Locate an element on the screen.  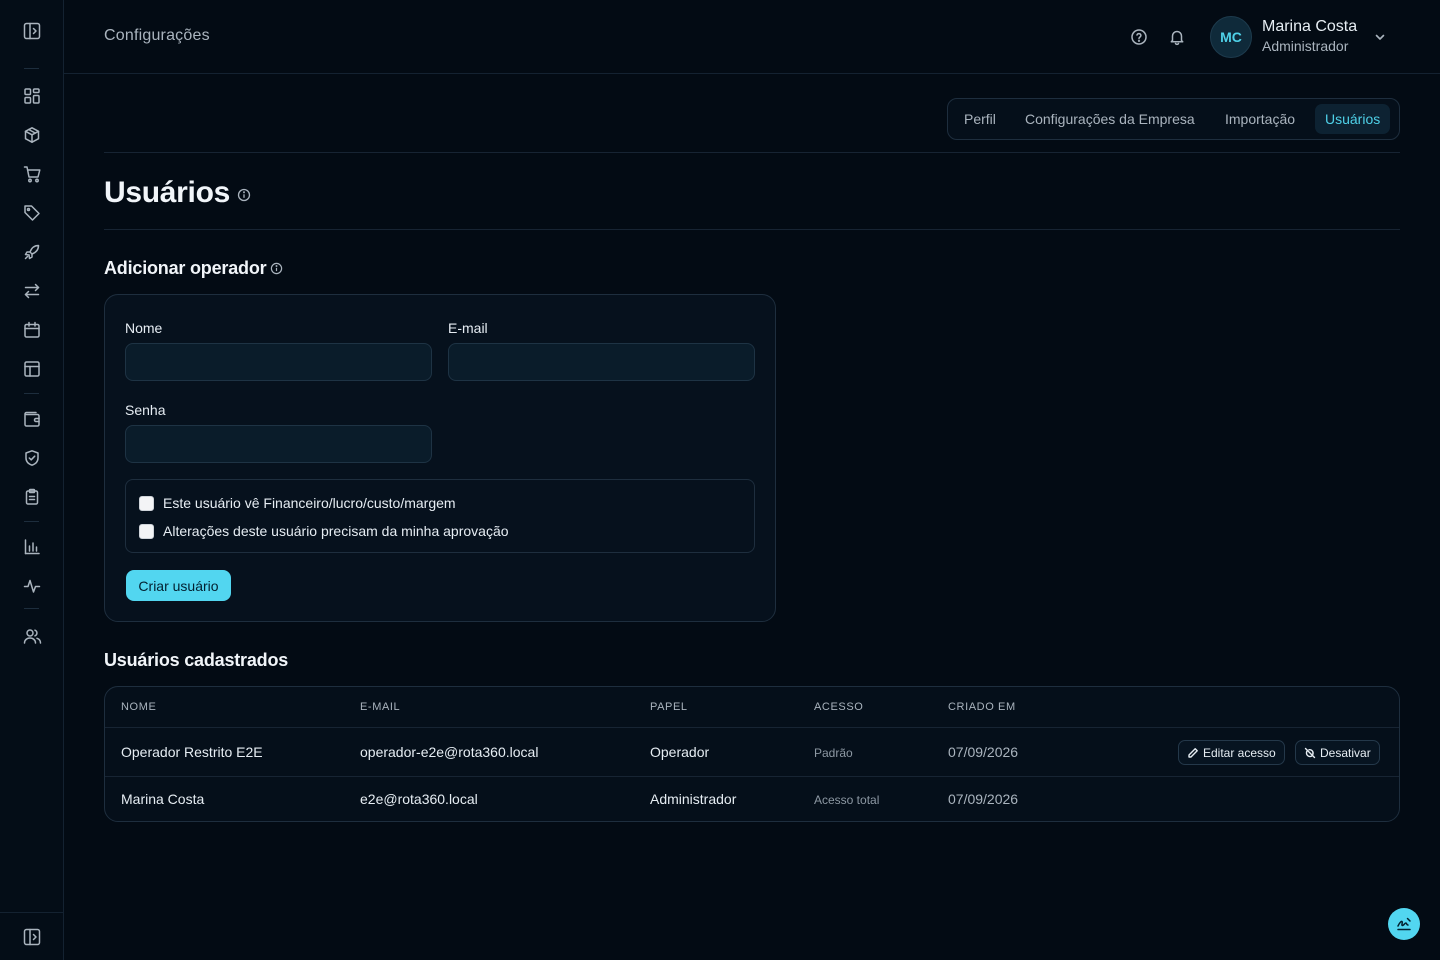
column-header-created: CRIADO EM is located at coordinates (982, 707).